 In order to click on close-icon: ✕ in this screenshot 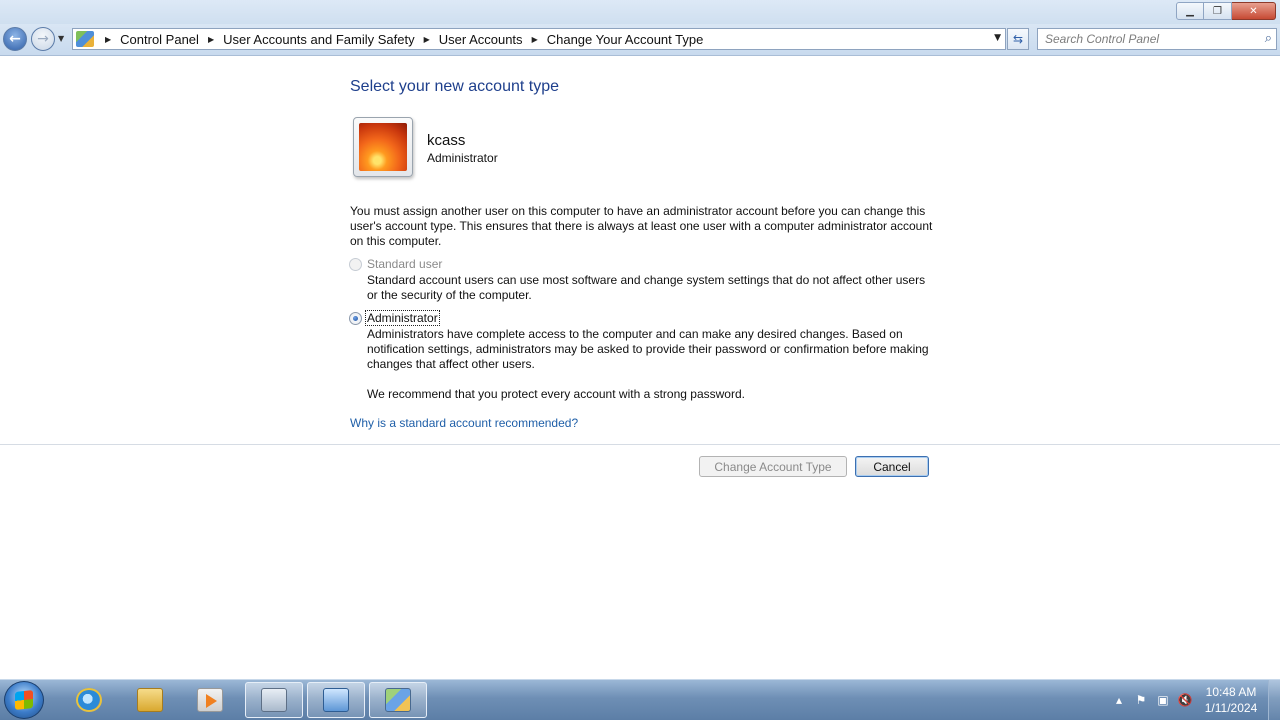, I will do `click(1253, 11)`.